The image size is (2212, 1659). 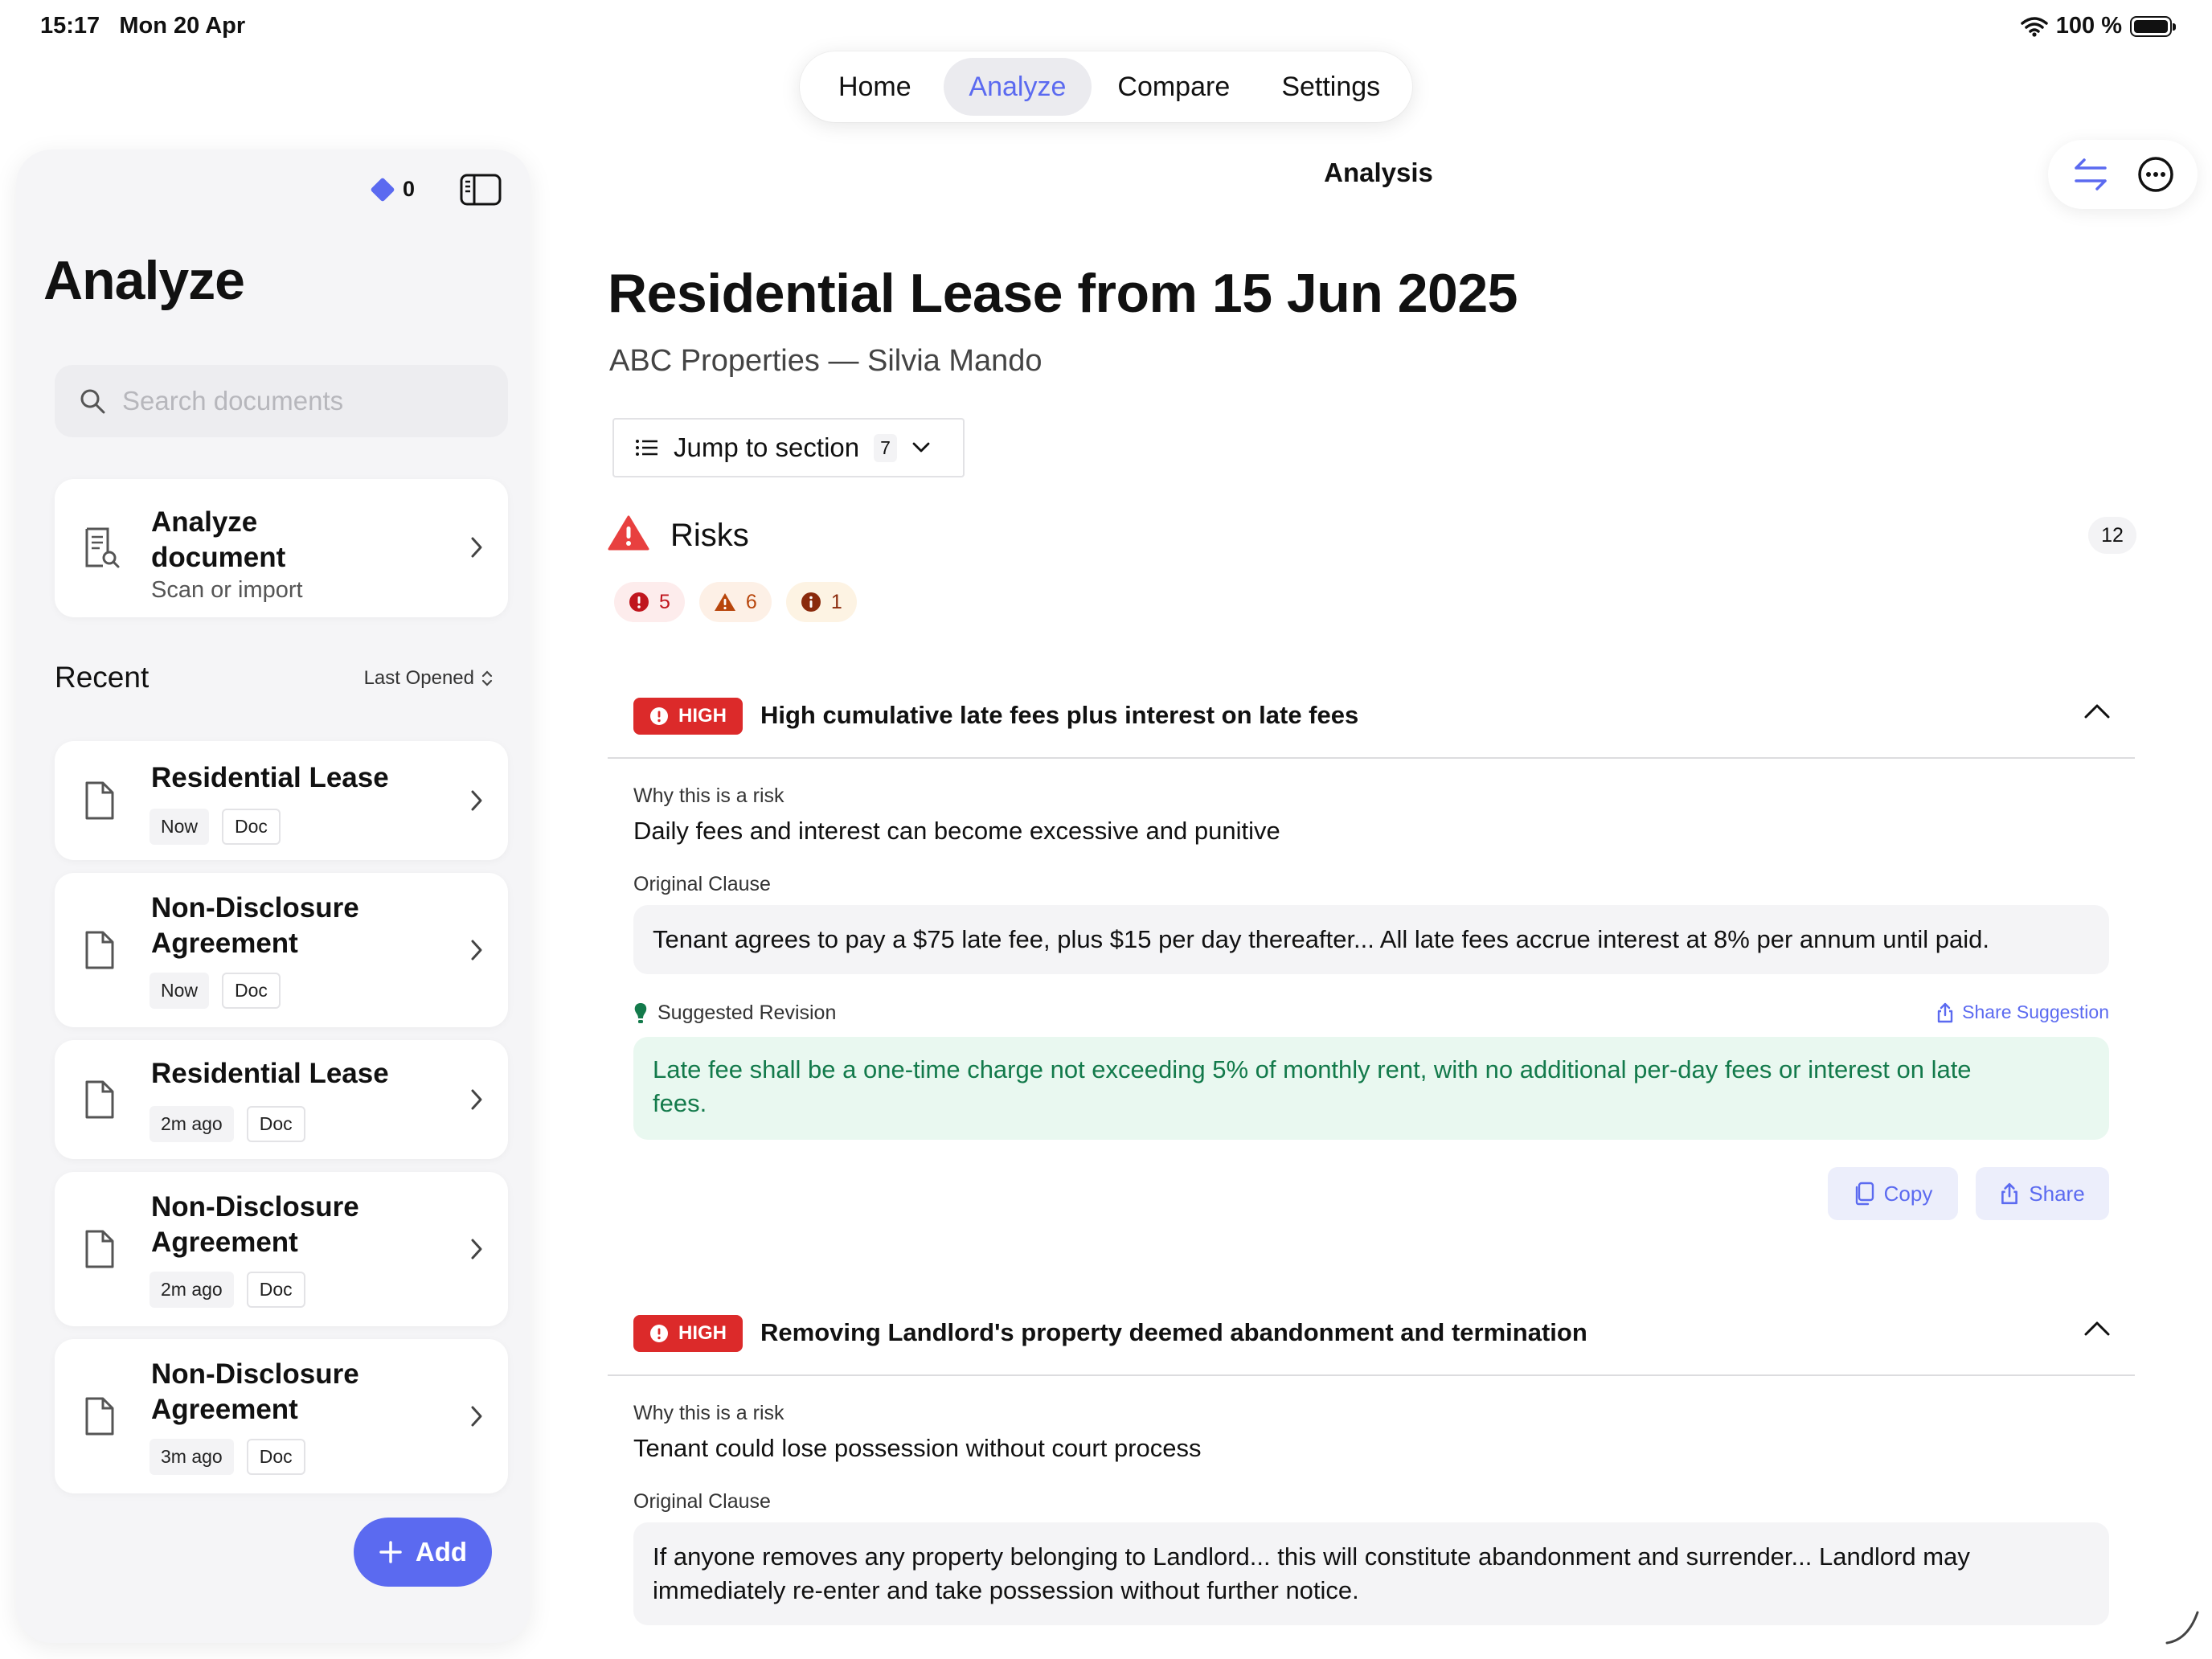 I want to click on tab-home: Home, so click(x=875, y=87).